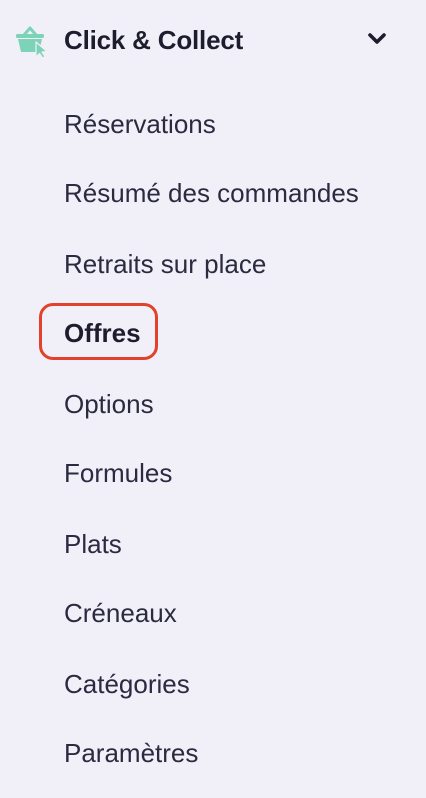 This screenshot has width=426, height=798. Describe the element at coordinates (131, 753) in the screenshot. I see `menu-item-parametres: Paramètres` at that location.